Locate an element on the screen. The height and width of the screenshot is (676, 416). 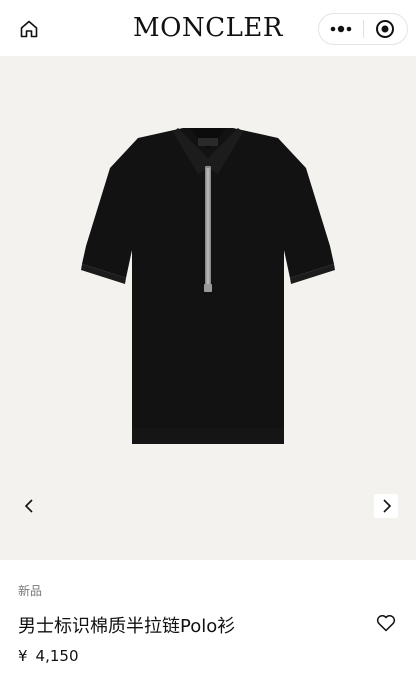
more-button is located at coordinates (341, 29).